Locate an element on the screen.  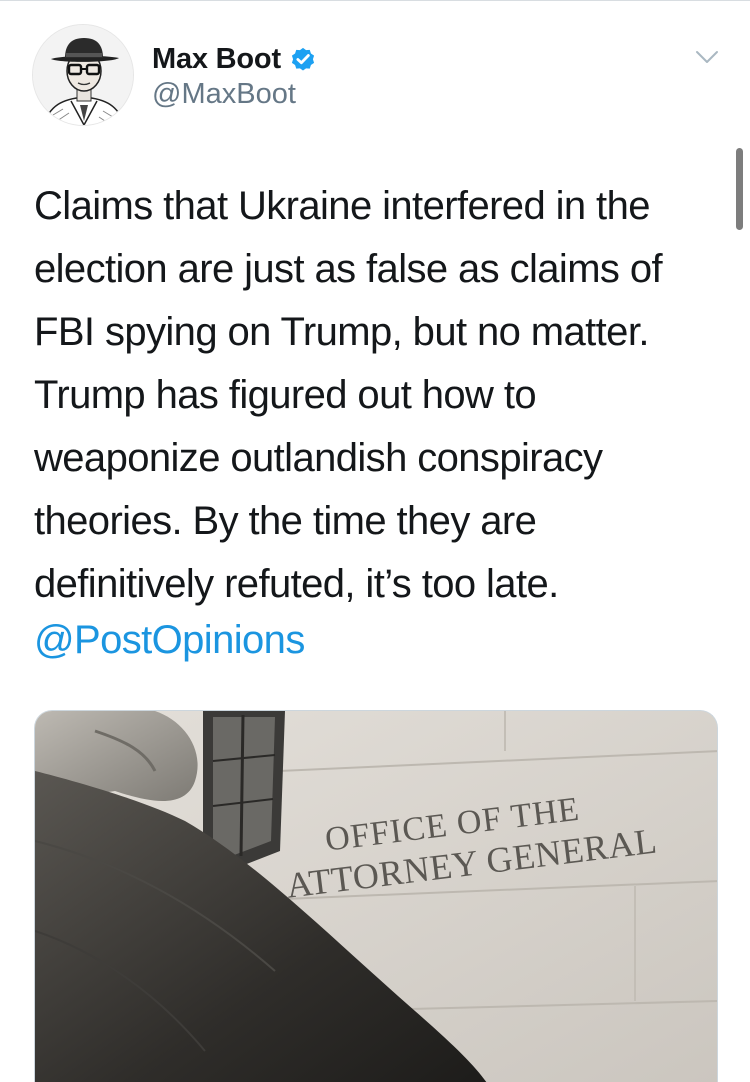
author-handle: @MaxBoot is located at coordinates (224, 94).